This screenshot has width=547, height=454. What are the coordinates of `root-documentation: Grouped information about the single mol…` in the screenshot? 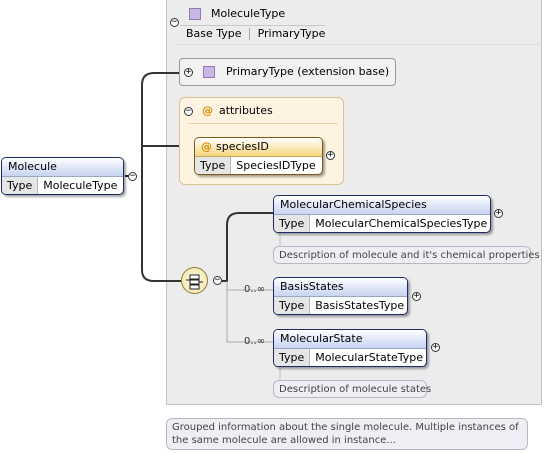 It's located at (347, 434).